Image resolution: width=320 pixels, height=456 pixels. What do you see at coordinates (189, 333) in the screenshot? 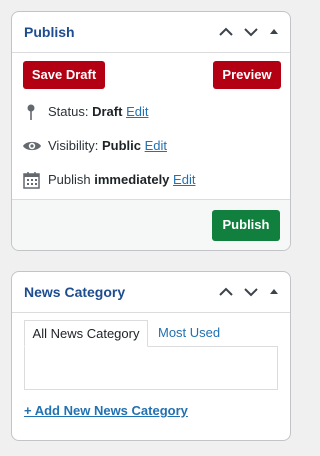
I see `tab-most-used: Most Used` at bounding box center [189, 333].